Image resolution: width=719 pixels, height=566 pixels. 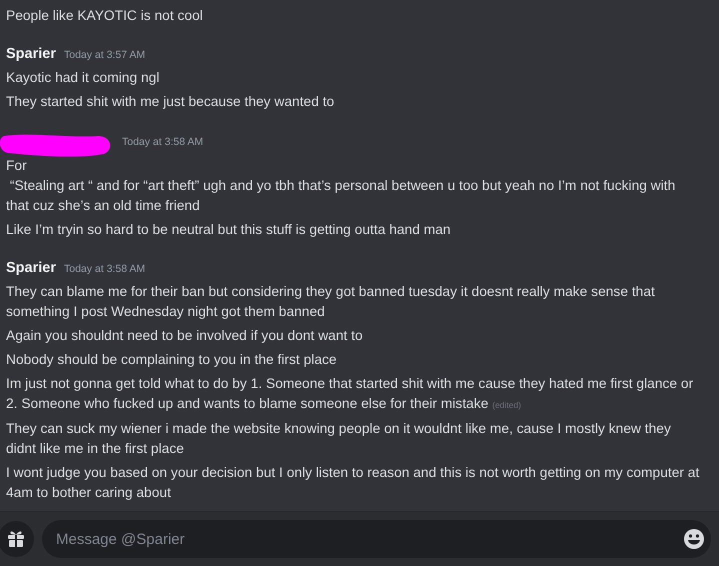 What do you see at coordinates (339, 438) in the screenshot?
I see `message-text: They can suck my wiener i made the website knowing people on it wouldnt like me, cause I mostly knew they didnt like me in the first place` at bounding box center [339, 438].